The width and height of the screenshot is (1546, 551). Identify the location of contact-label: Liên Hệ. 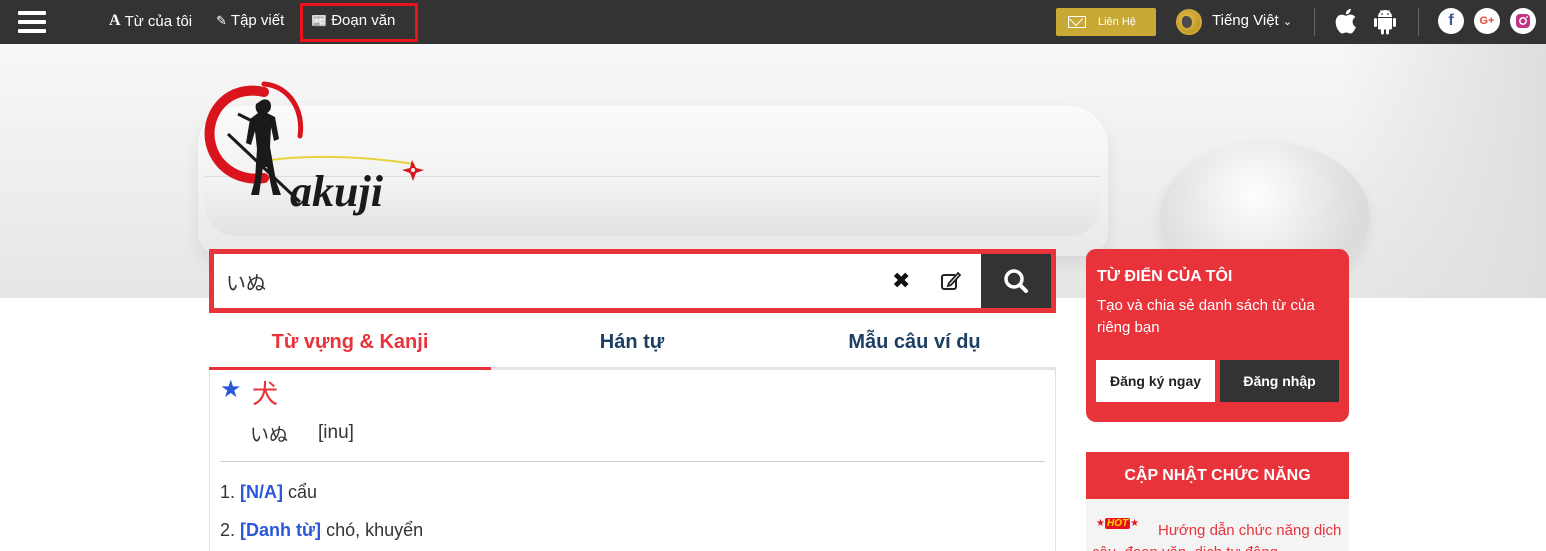
(1117, 22).